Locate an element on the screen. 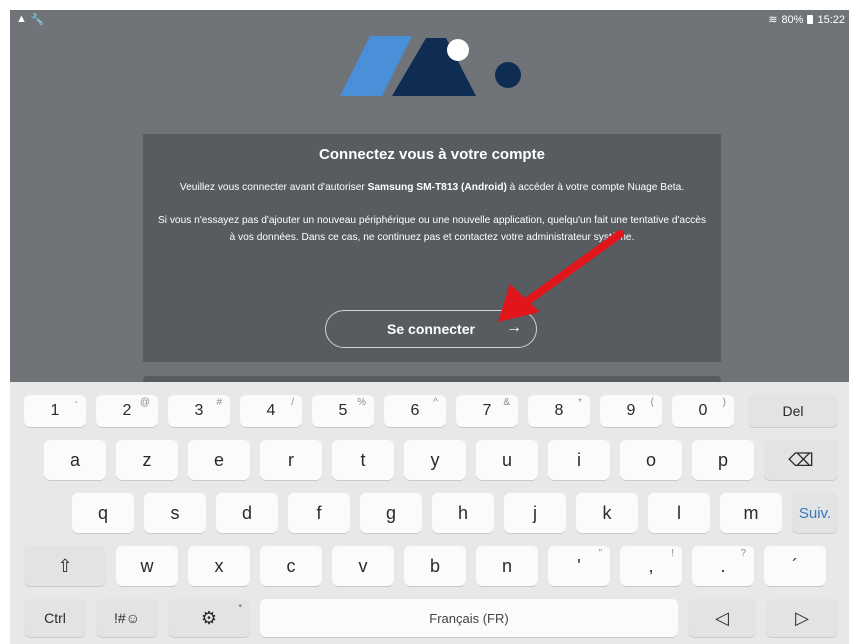  arrow-right-icon: ▷ is located at coordinates (802, 617).